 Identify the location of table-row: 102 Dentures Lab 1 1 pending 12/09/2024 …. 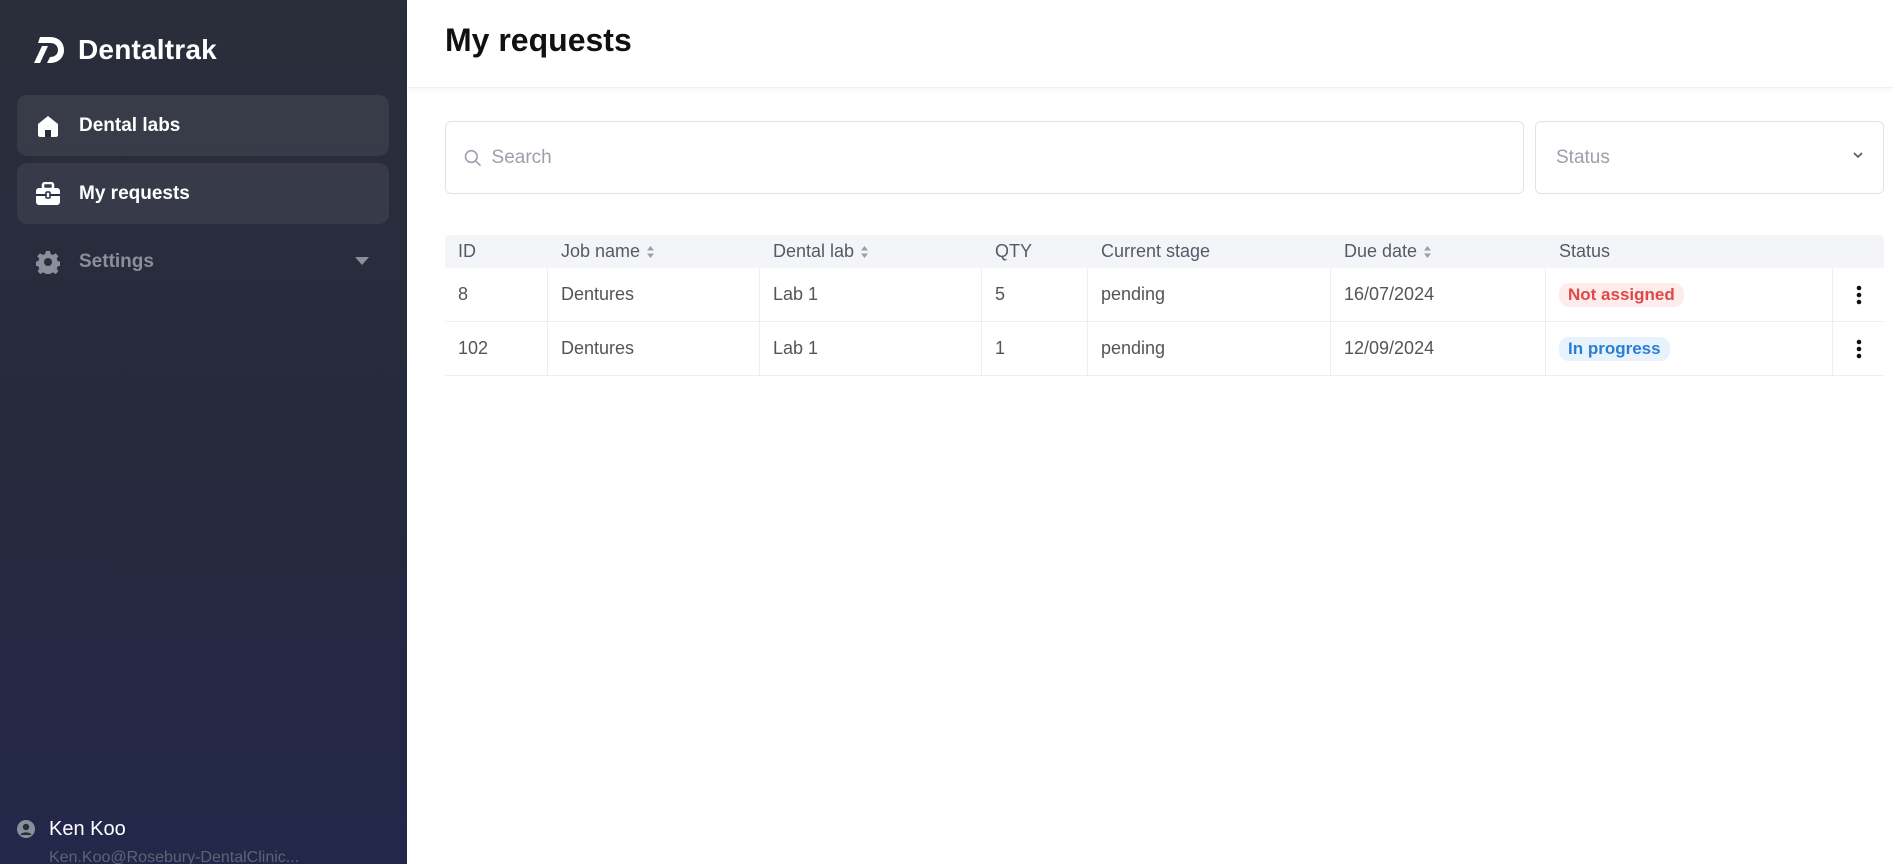
(1164, 349).